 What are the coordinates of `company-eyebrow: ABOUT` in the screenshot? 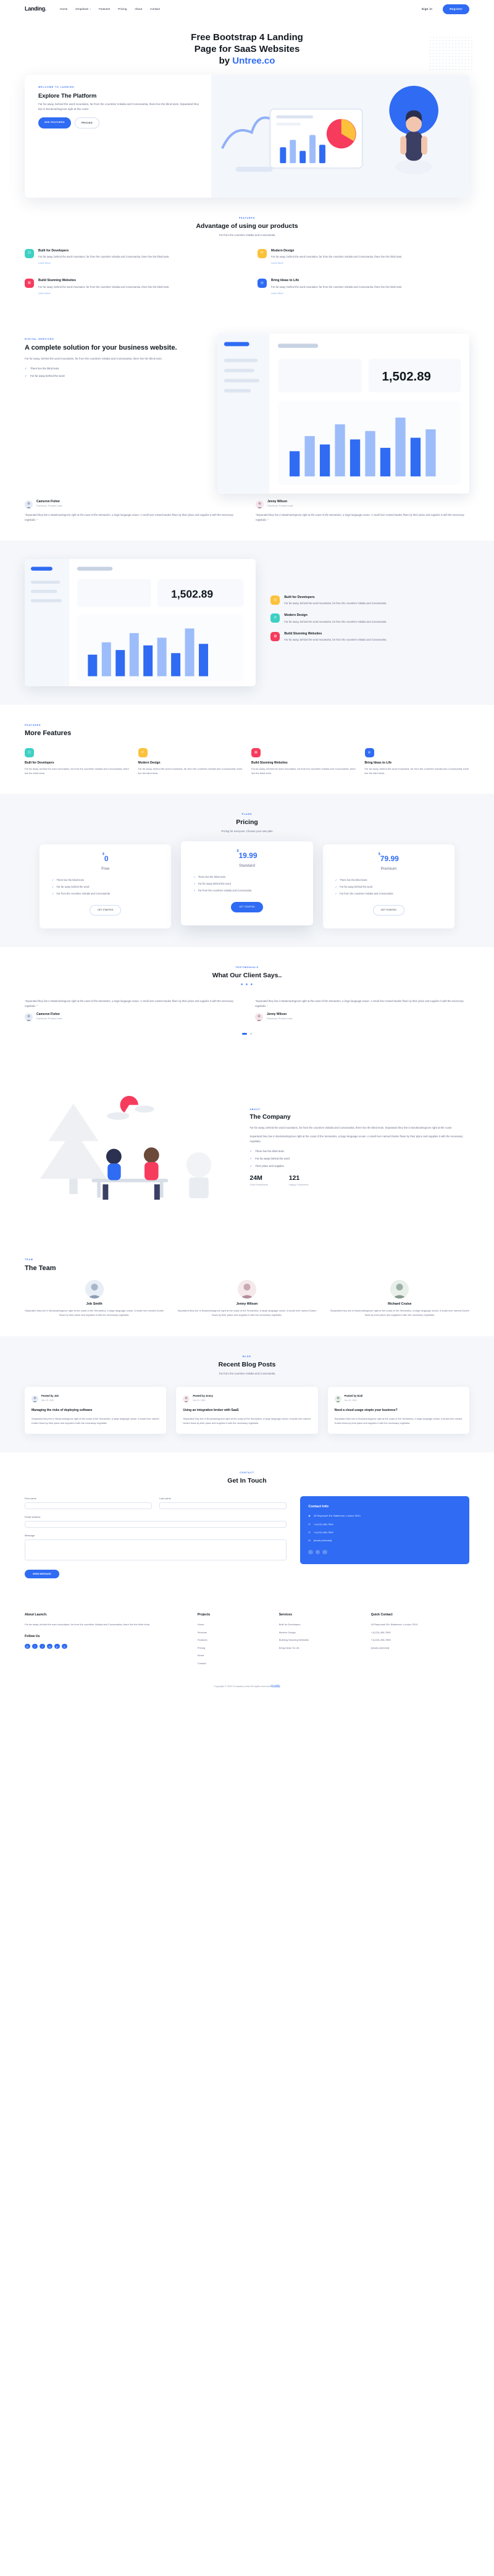 It's located at (255, 1109).